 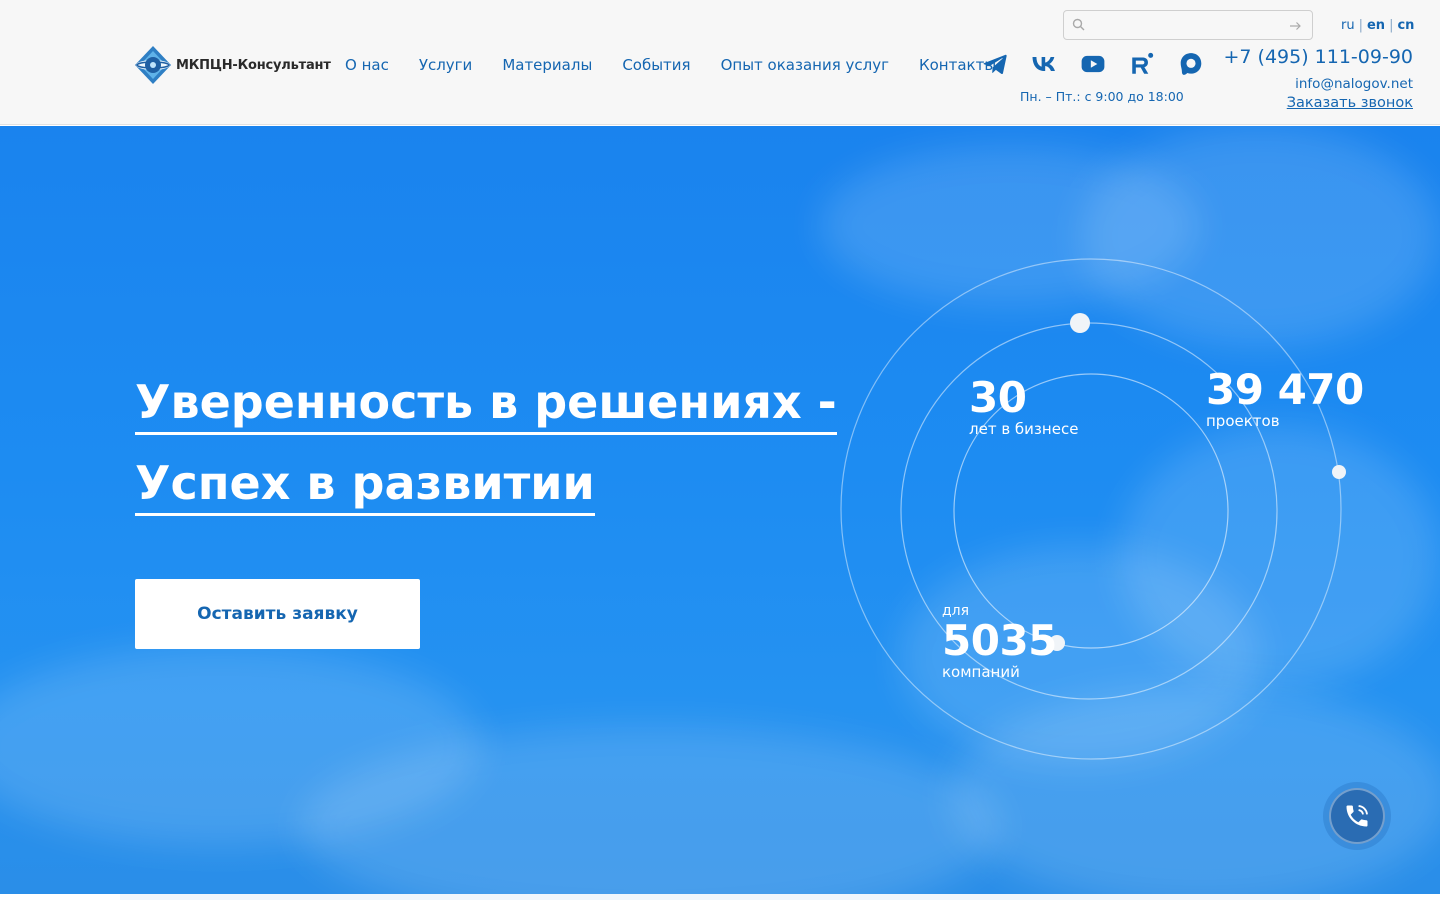 I want to click on lang-cn: cn, so click(x=1405, y=25).